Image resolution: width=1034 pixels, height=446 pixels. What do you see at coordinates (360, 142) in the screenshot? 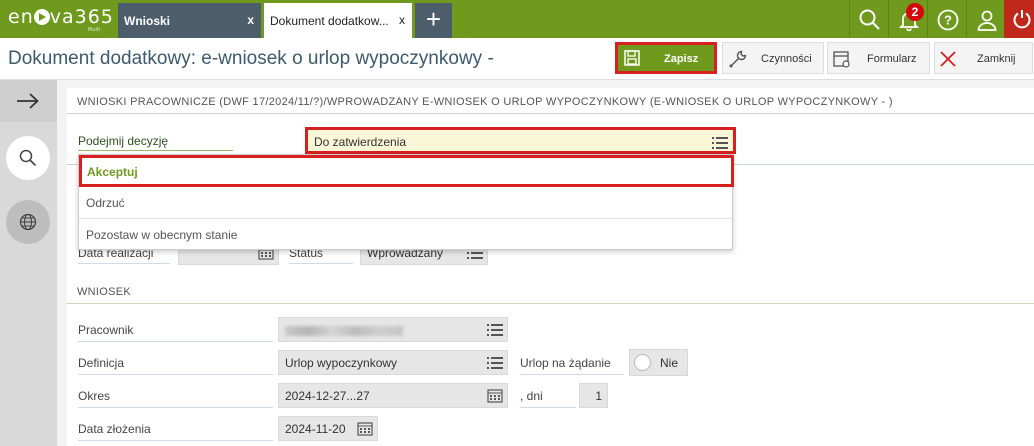
I see `decision-value: Do zatwierdzenia` at bounding box center [360, 142].